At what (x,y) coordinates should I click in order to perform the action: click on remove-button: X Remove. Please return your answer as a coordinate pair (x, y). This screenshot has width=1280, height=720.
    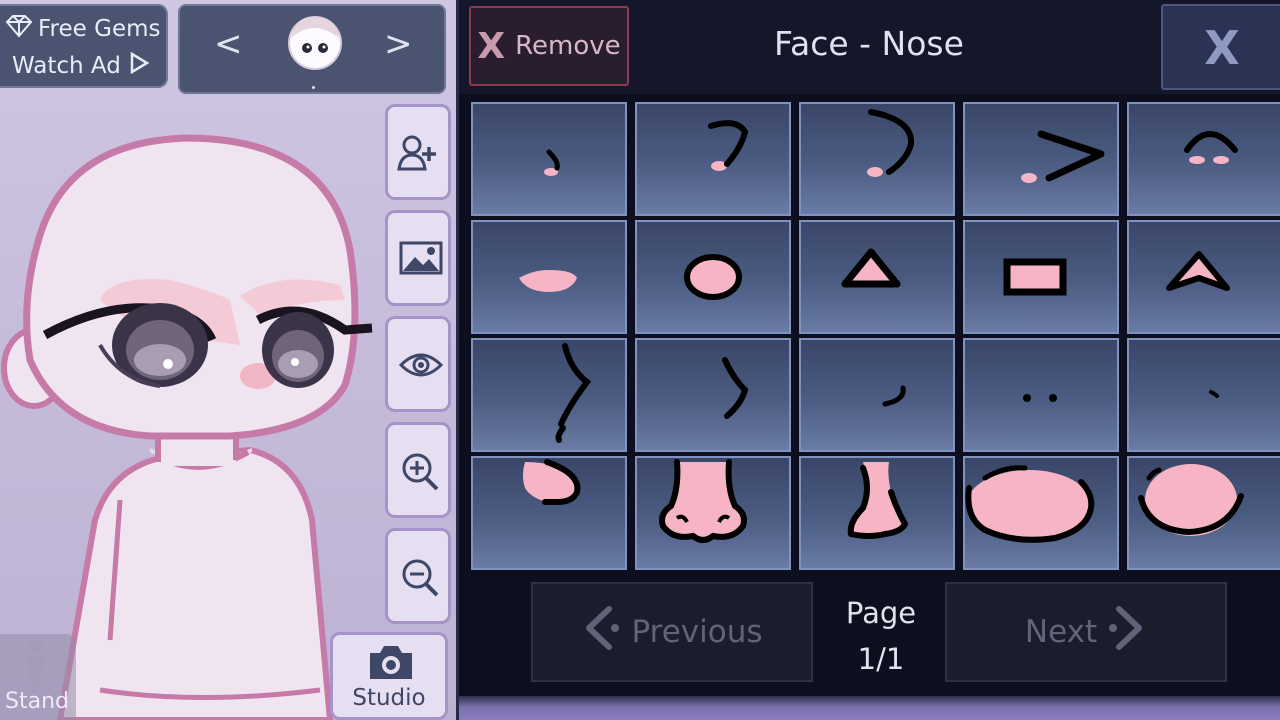
    Looking at the image, I should click on (549, 46).